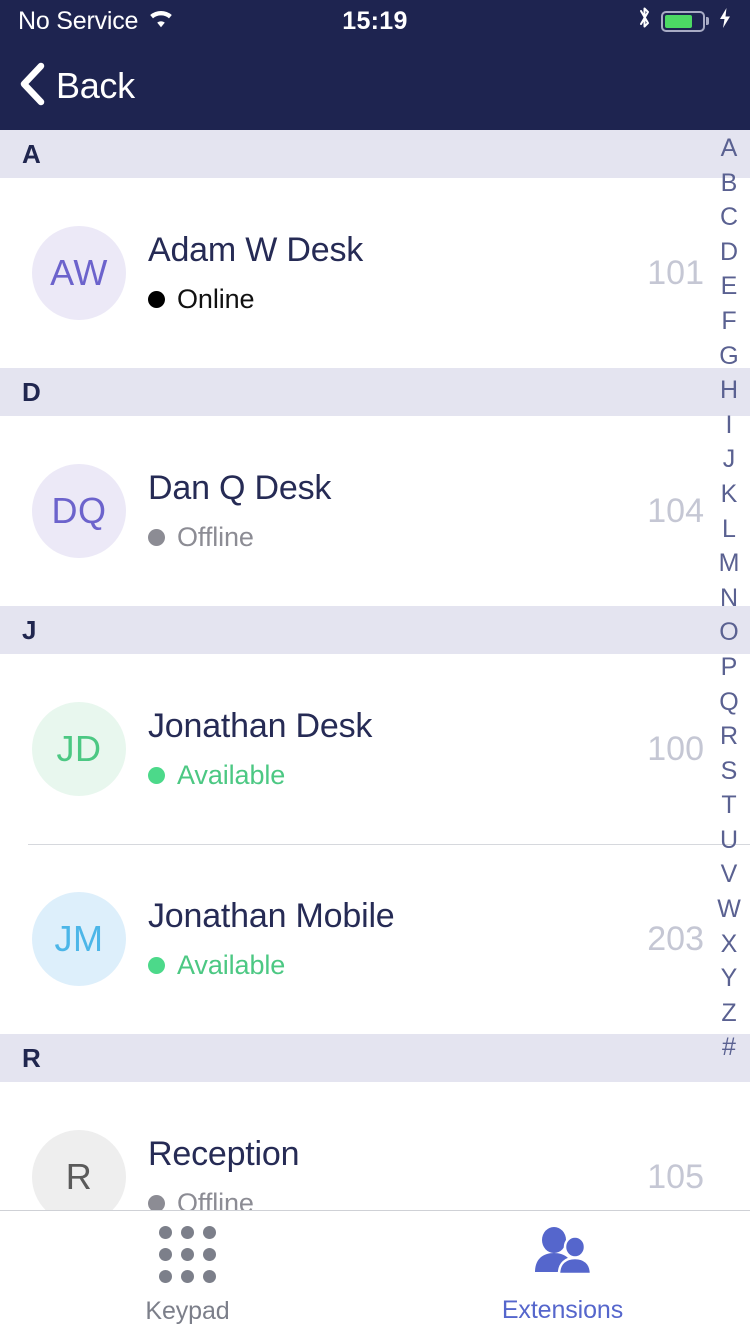 The image size is (750, 1334). I want to click on status-bar-left: No Service, so click(96, 21).